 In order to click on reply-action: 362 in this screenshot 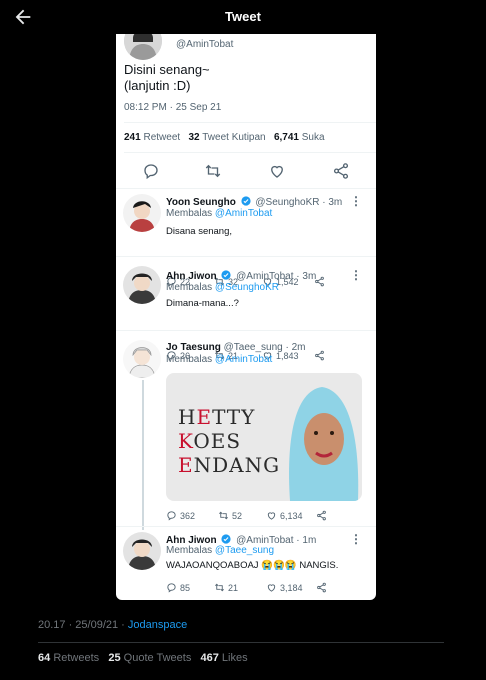, I will do `click(180, 515)`.